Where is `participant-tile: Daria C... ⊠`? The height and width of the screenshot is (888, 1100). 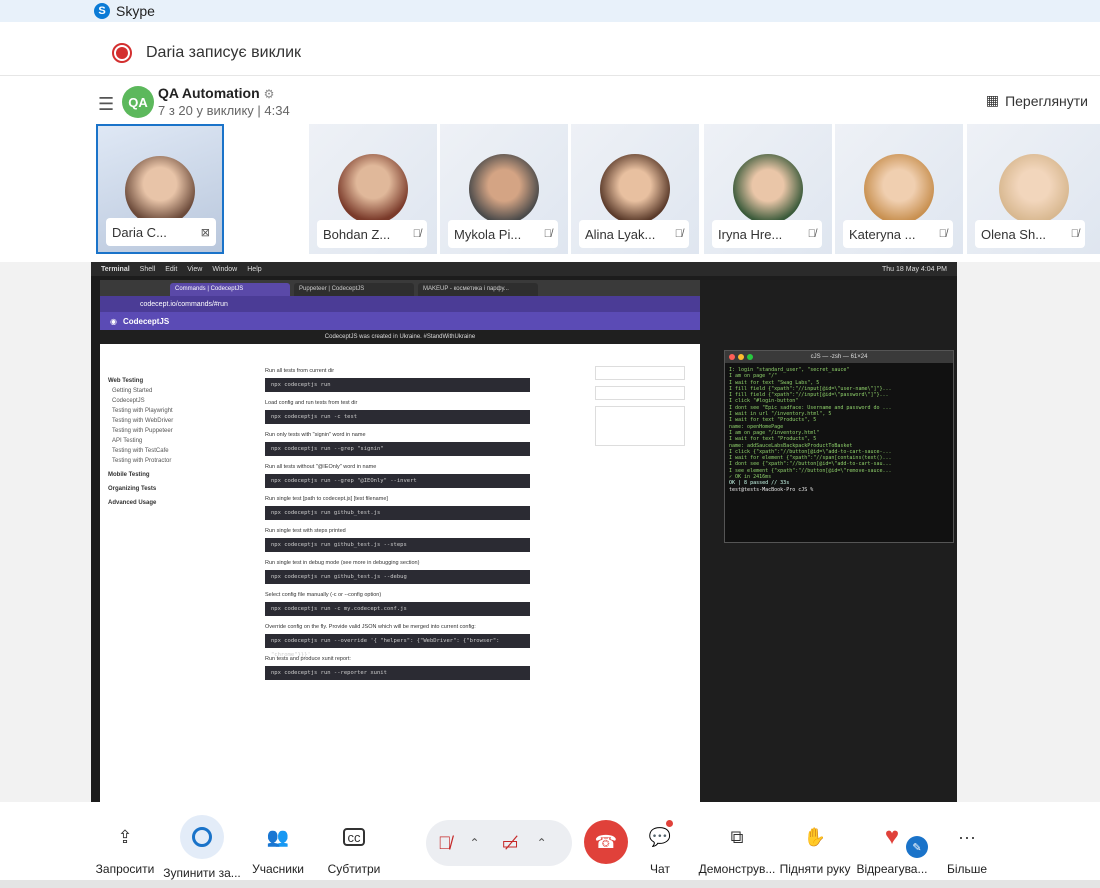
participant-tile: Daria C... ⊠ is located at coordinates (160, 189).